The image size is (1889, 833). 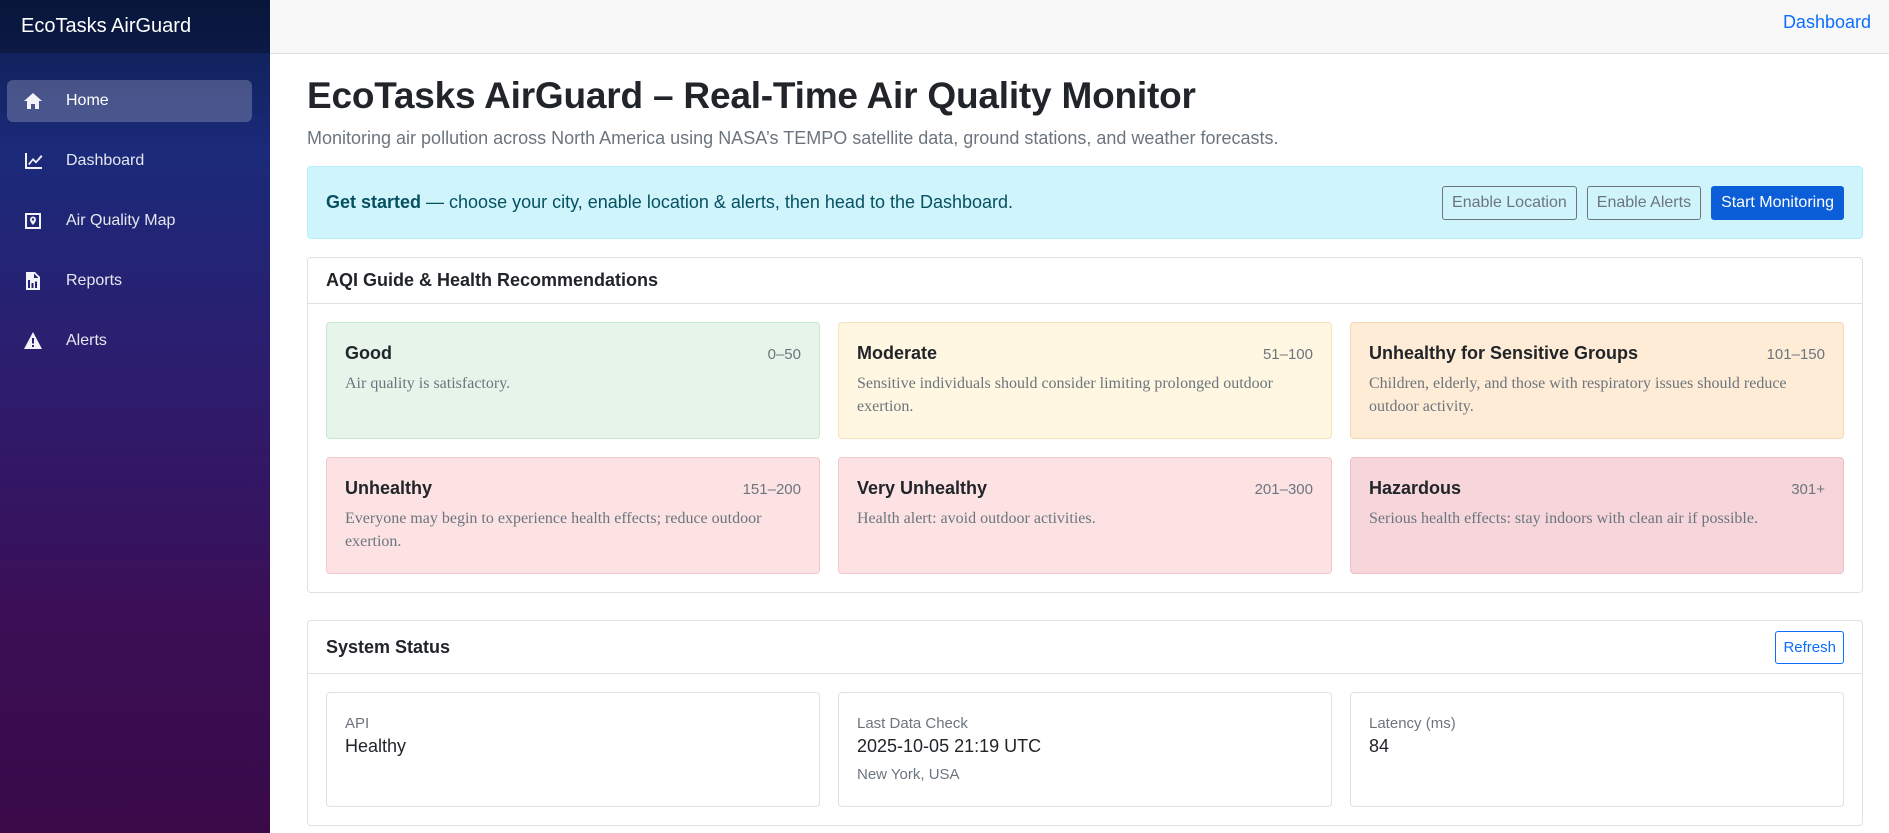 I want to click on aqi-guide-title: AQI Guide & Health Recommendations, so click(x=492, y=280).